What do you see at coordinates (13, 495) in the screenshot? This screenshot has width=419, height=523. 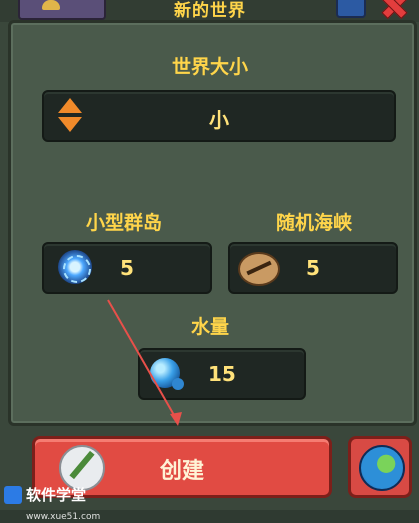 I see `watermark-logo` at bounding box center [13, 495].